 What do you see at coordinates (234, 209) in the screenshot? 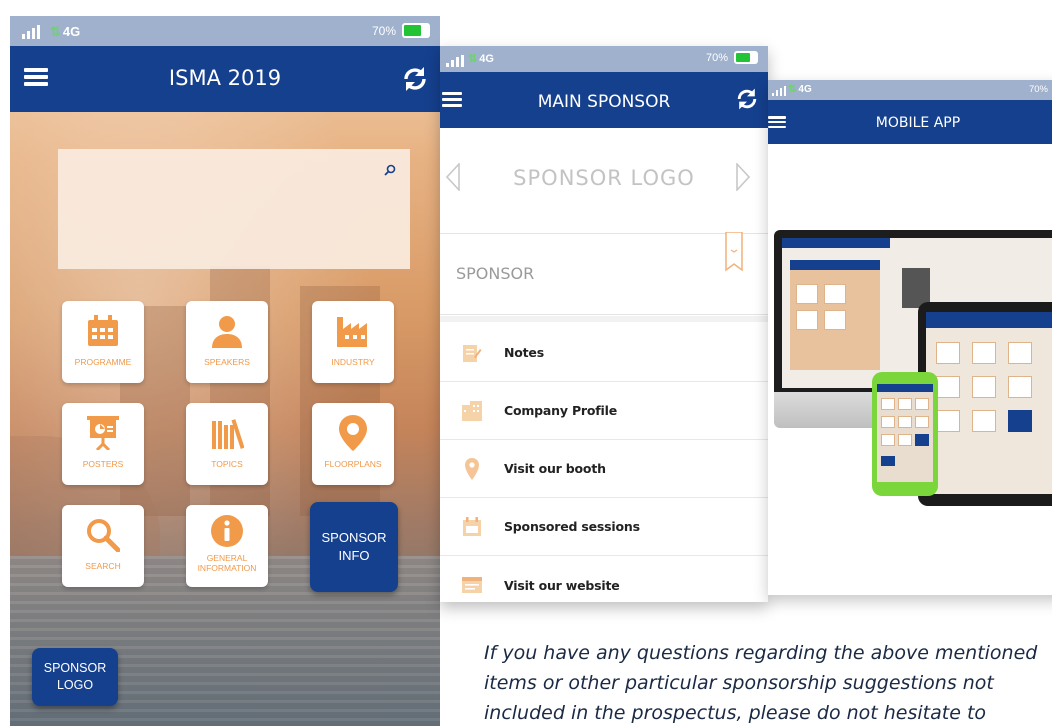
I see `search-field` at bounding box center [234, 209].